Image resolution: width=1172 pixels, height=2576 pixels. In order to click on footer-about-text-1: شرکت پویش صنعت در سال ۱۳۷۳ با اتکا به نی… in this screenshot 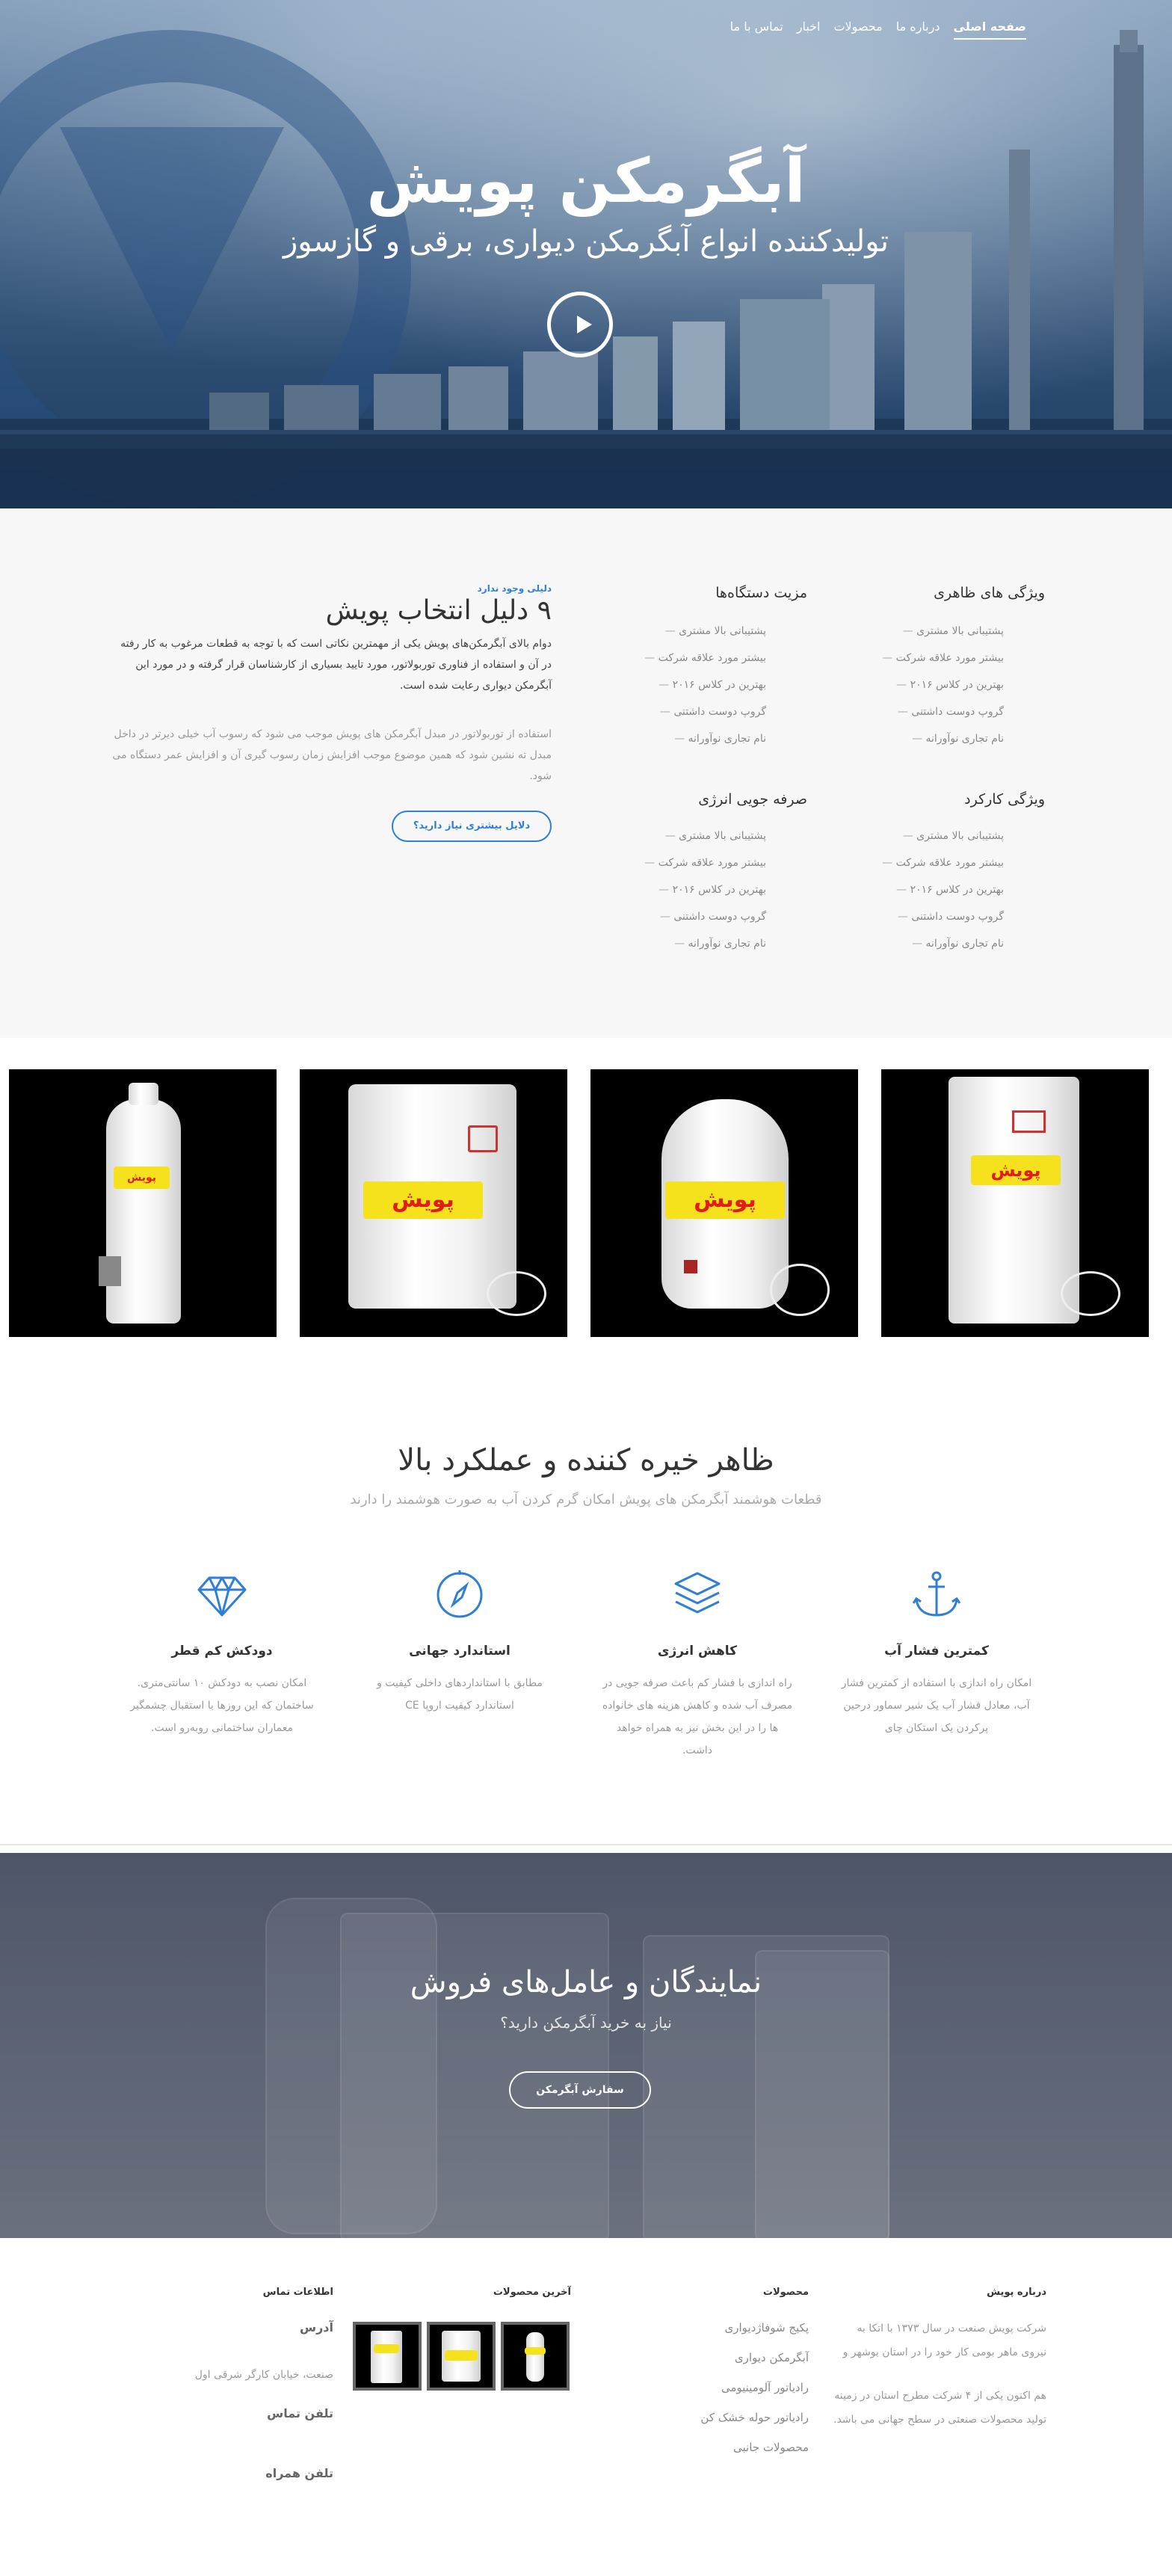, I will do `click(944, 2340)`.